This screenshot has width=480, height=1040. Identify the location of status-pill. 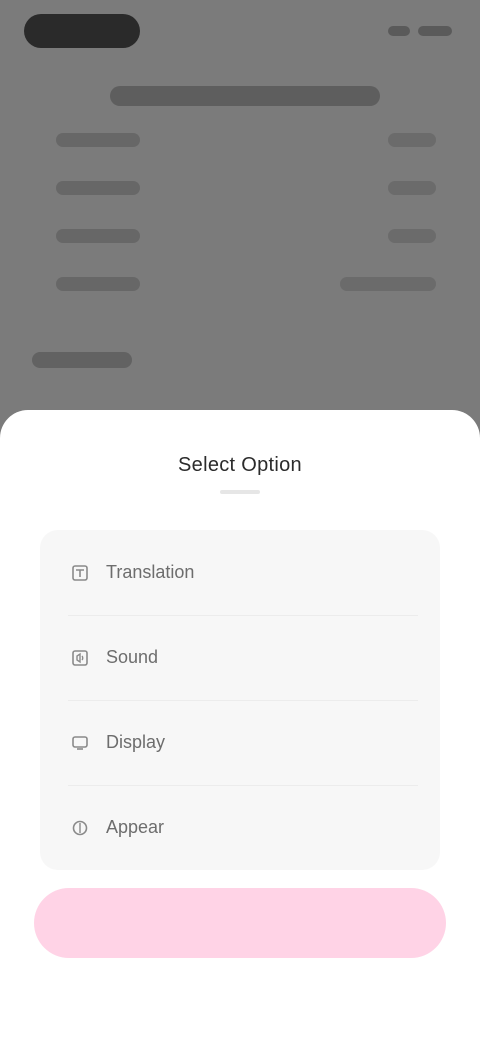
(82, 31).